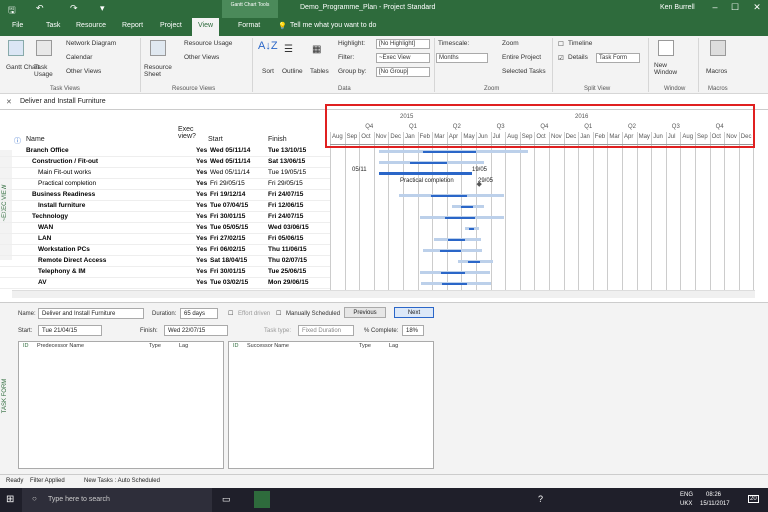 The height and width of the screenshot is (512, 768). Describe the element at coordinates (268, 46) in the screenshot. I see `sort-icon: A↓Z` at that location.